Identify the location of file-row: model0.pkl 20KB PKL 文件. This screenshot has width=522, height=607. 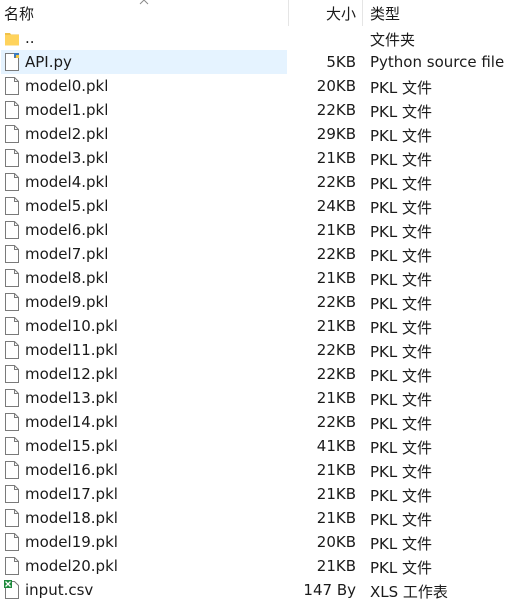
(261, 86).